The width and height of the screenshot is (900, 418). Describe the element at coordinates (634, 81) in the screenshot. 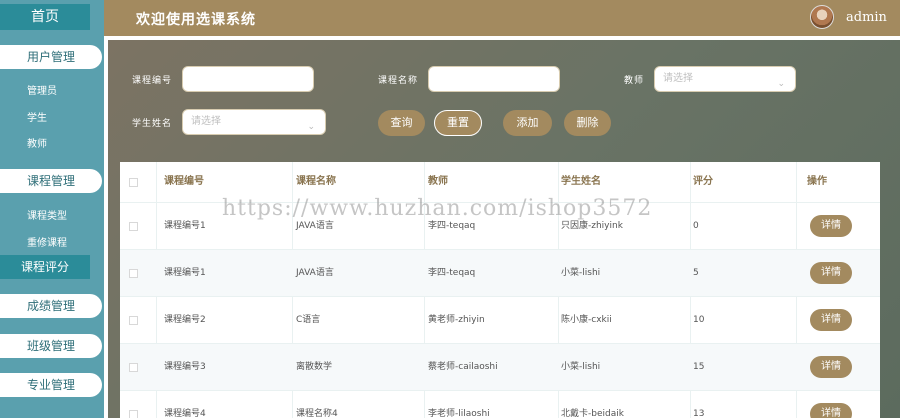

I see `teacher-label: 教师` at that location.